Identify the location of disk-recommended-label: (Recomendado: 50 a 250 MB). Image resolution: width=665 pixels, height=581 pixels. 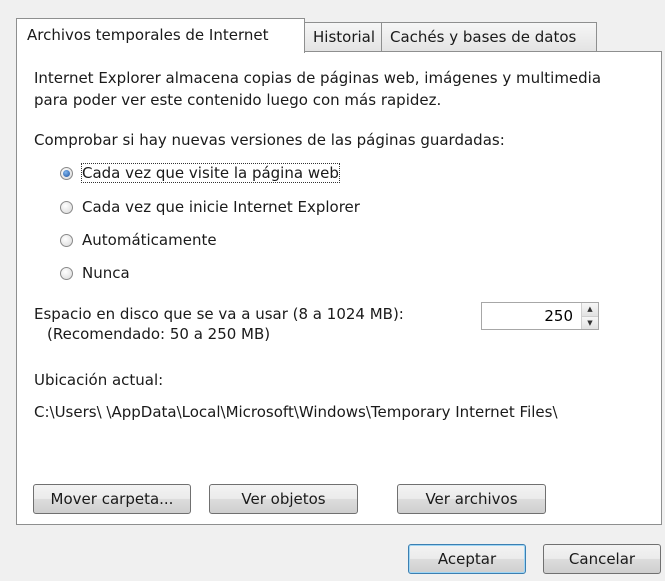
(159, 334).